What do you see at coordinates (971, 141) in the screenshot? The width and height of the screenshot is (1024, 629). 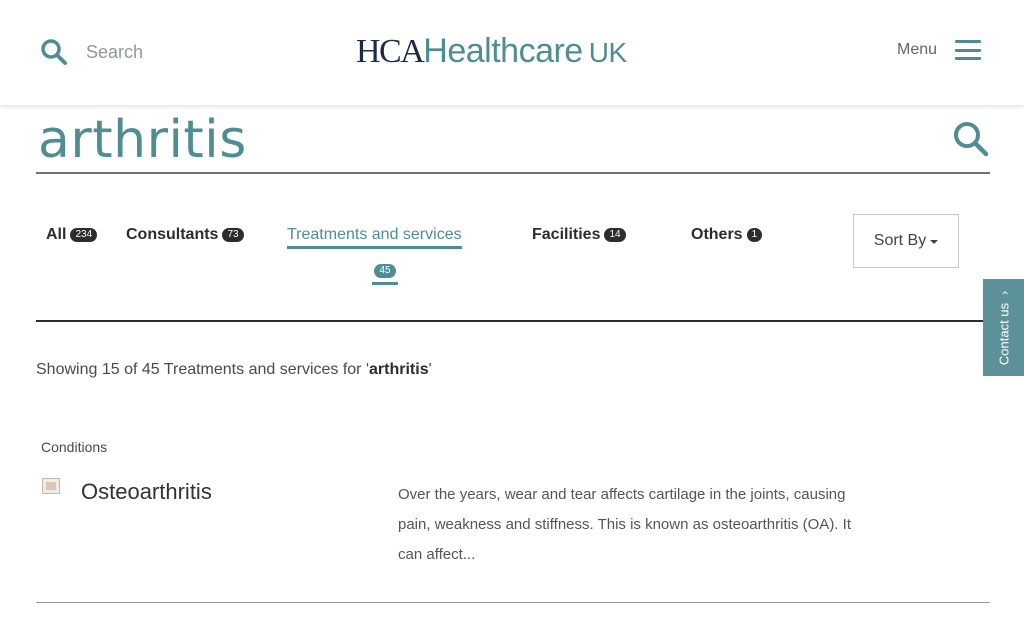 I see `search-submit-icon` at bounding box center [971, 141].